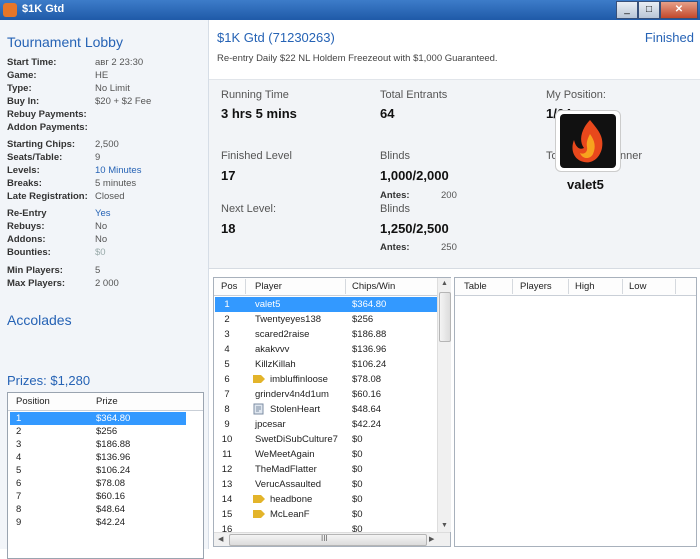  Describe the element at coordinates (107, 431) in the screenshot. I see `prize-amount: $256` at that location.